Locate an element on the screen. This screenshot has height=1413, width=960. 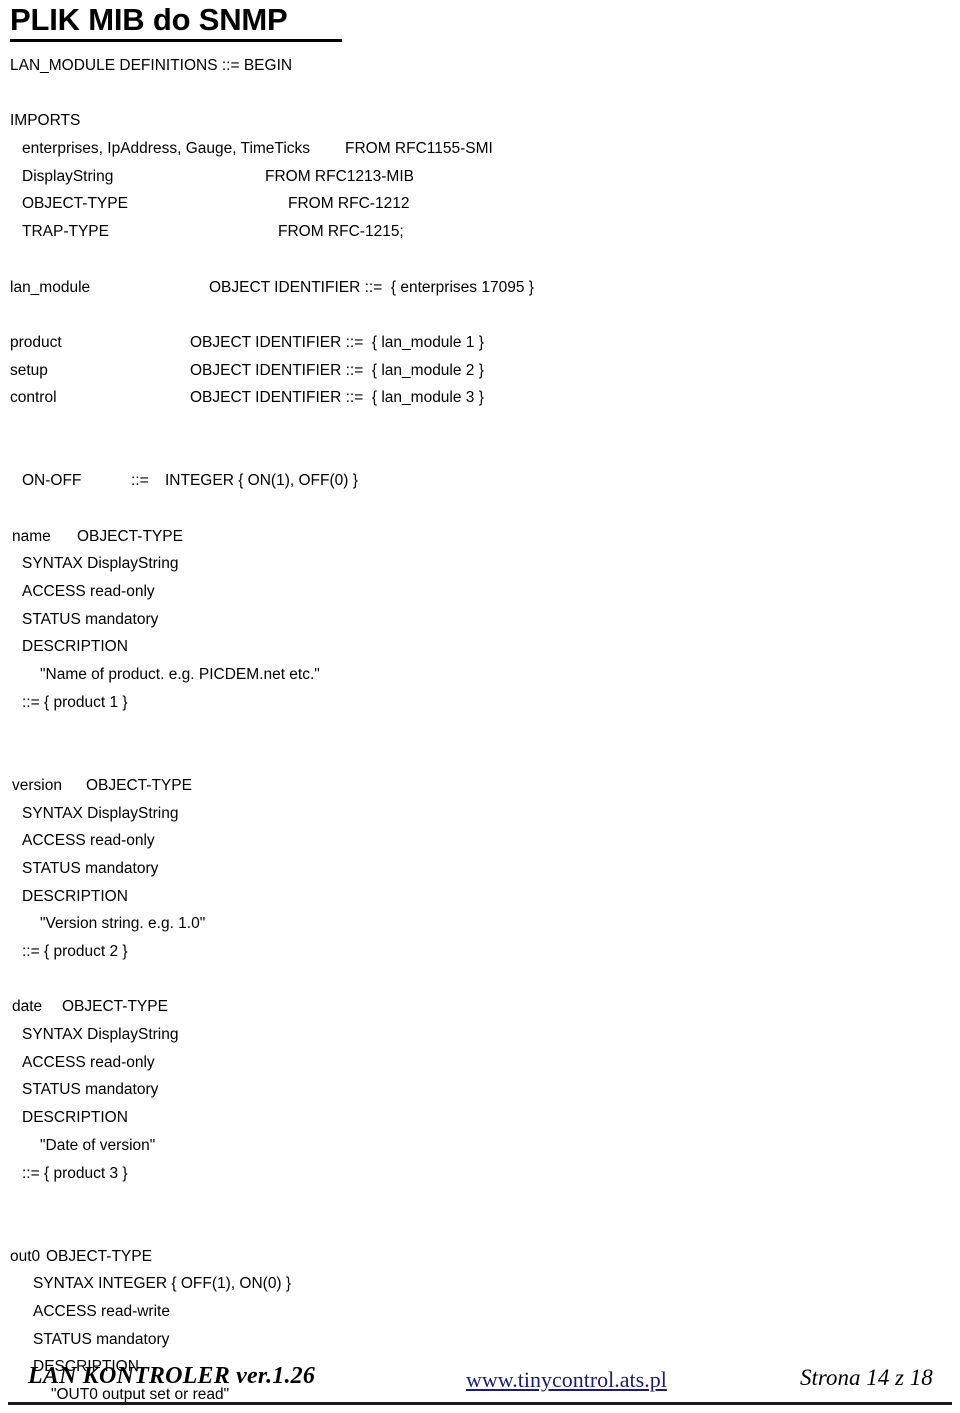
object-name: date is located at coordinates (27, 1007).